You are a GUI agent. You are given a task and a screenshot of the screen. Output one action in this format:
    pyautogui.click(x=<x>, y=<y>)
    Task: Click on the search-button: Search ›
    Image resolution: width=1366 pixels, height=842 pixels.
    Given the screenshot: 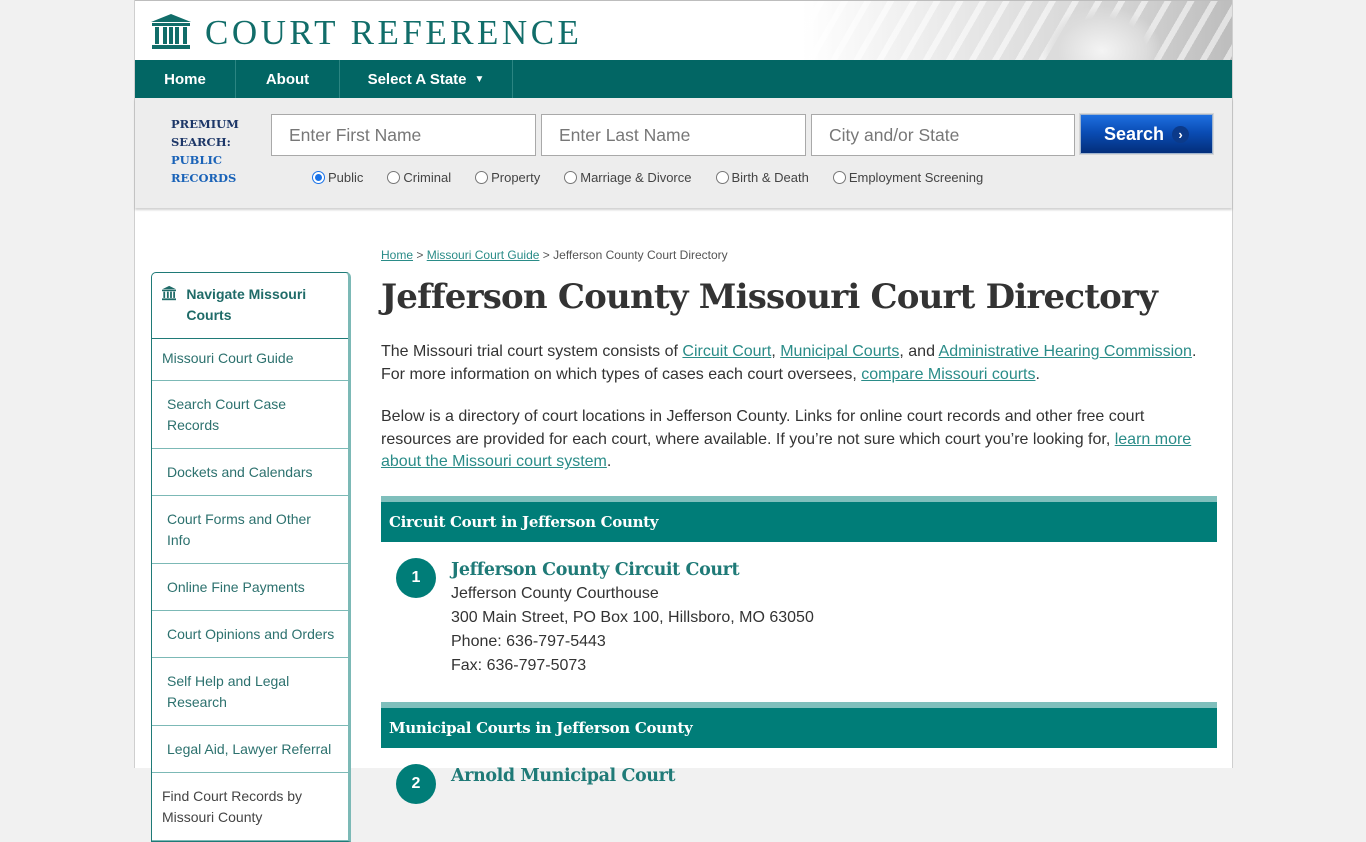 What is the action you would take?
    pyautogui.click(x=1146, y=134)
    